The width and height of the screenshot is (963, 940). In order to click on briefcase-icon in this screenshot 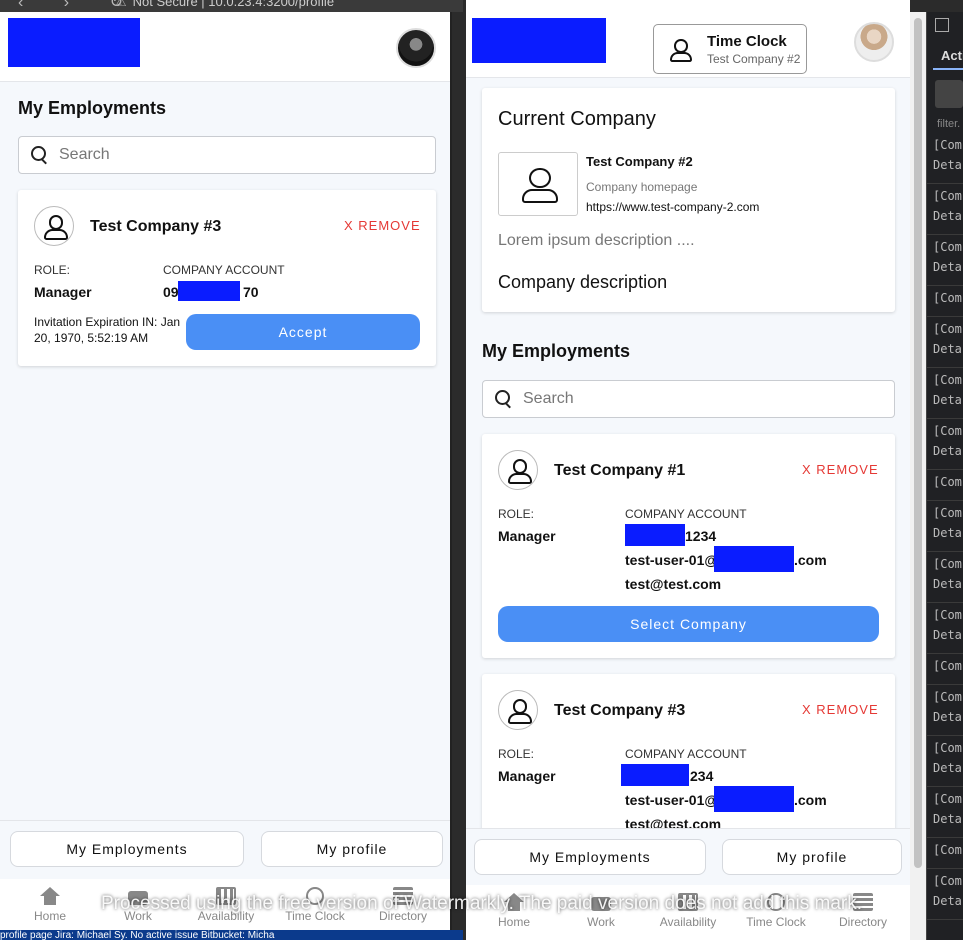, I will do `click(601, 904)`.